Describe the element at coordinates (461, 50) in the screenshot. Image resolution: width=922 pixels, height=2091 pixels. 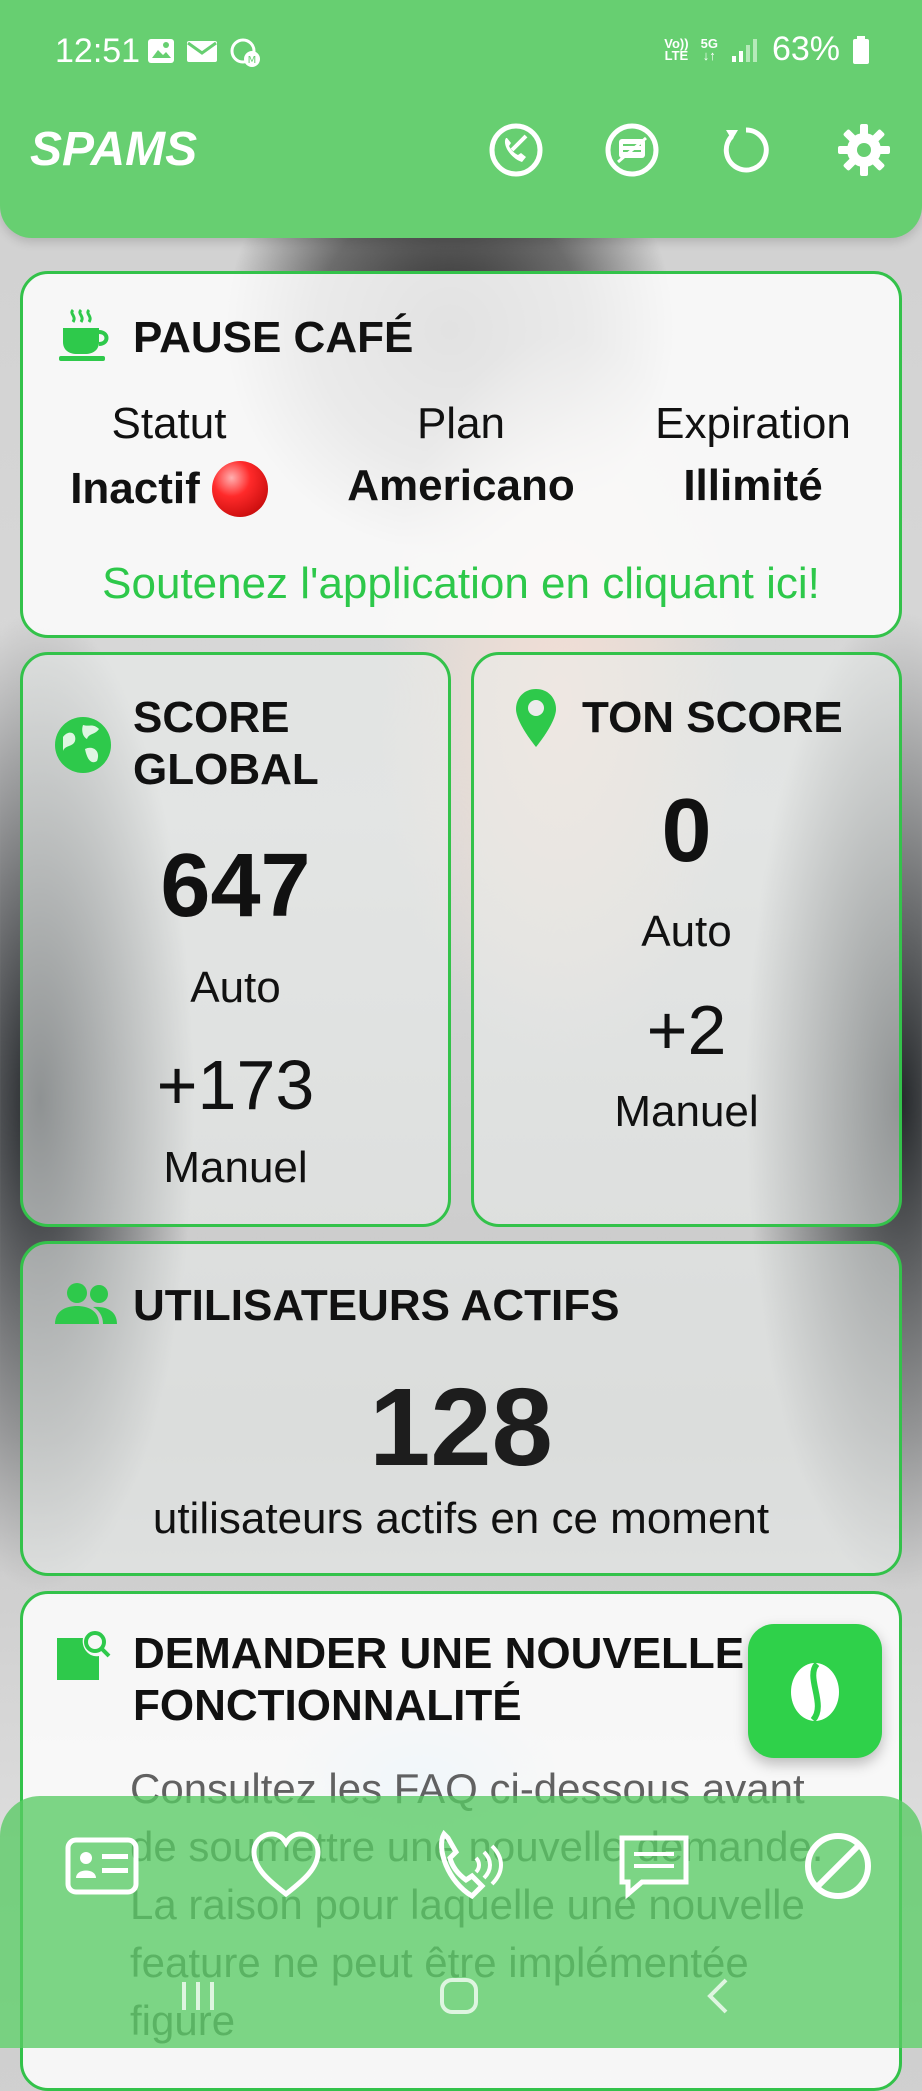
I see `status-bar: 12:51 M Vo)) LTE 5G ↓↑ 63%` at that location.